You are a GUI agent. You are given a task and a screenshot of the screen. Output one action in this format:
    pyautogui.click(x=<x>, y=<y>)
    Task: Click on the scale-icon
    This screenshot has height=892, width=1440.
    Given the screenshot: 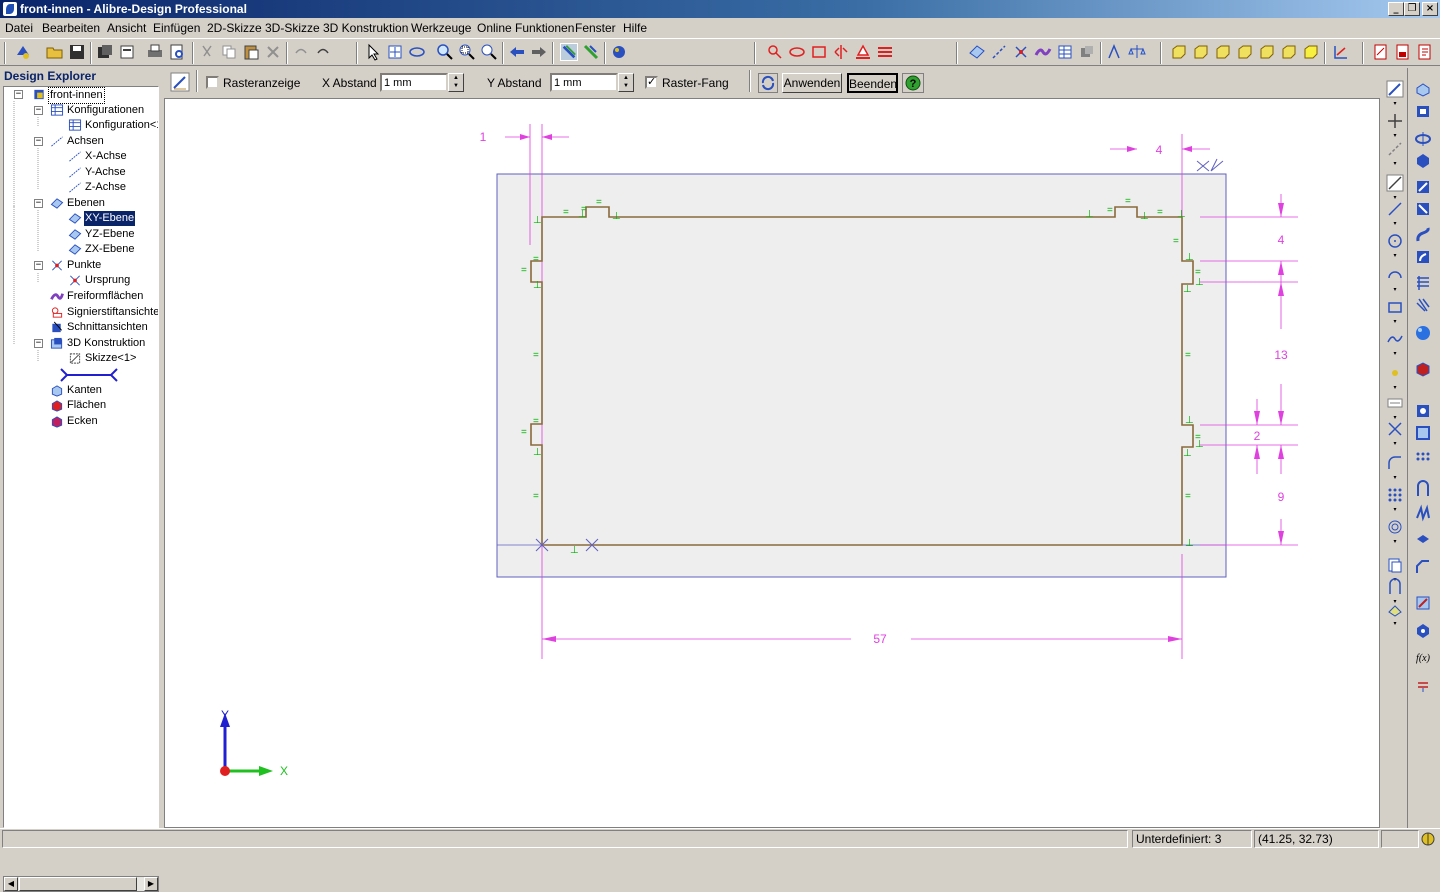 What is the action you would take?
    pyautogui.click(x=1423, y=603)
    